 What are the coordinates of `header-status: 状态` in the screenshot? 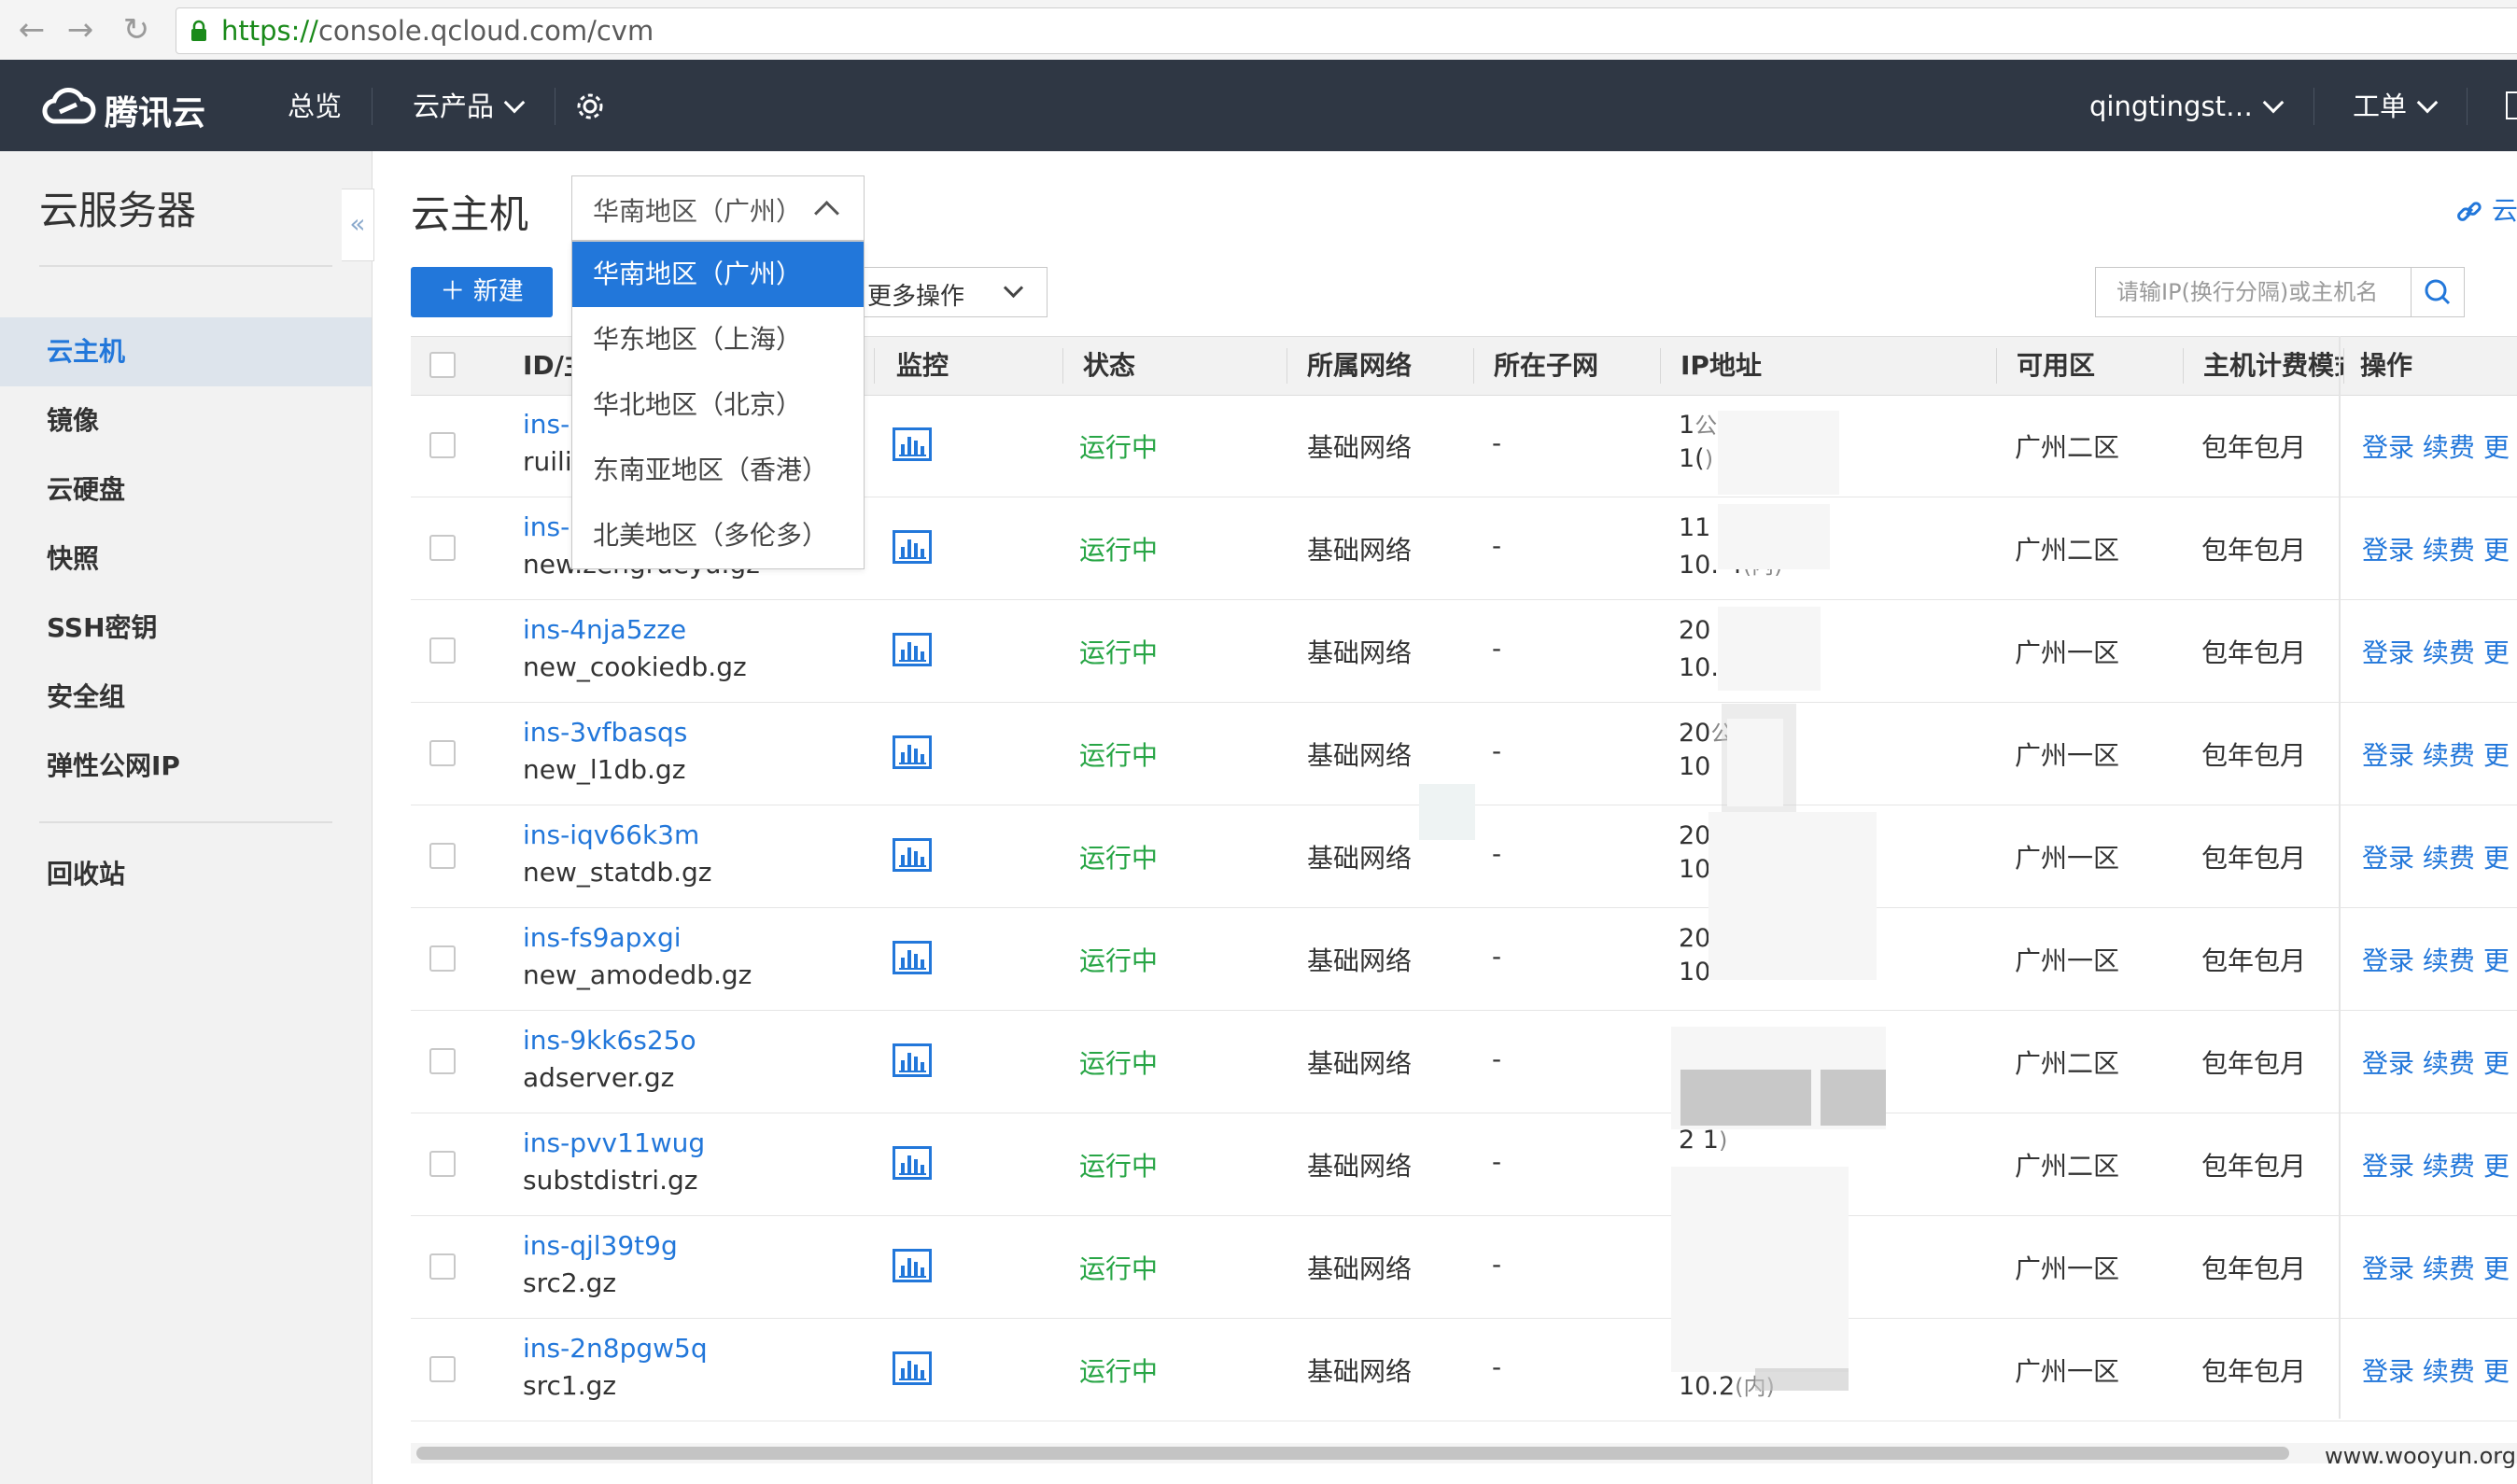 It's located at (1109, 366).